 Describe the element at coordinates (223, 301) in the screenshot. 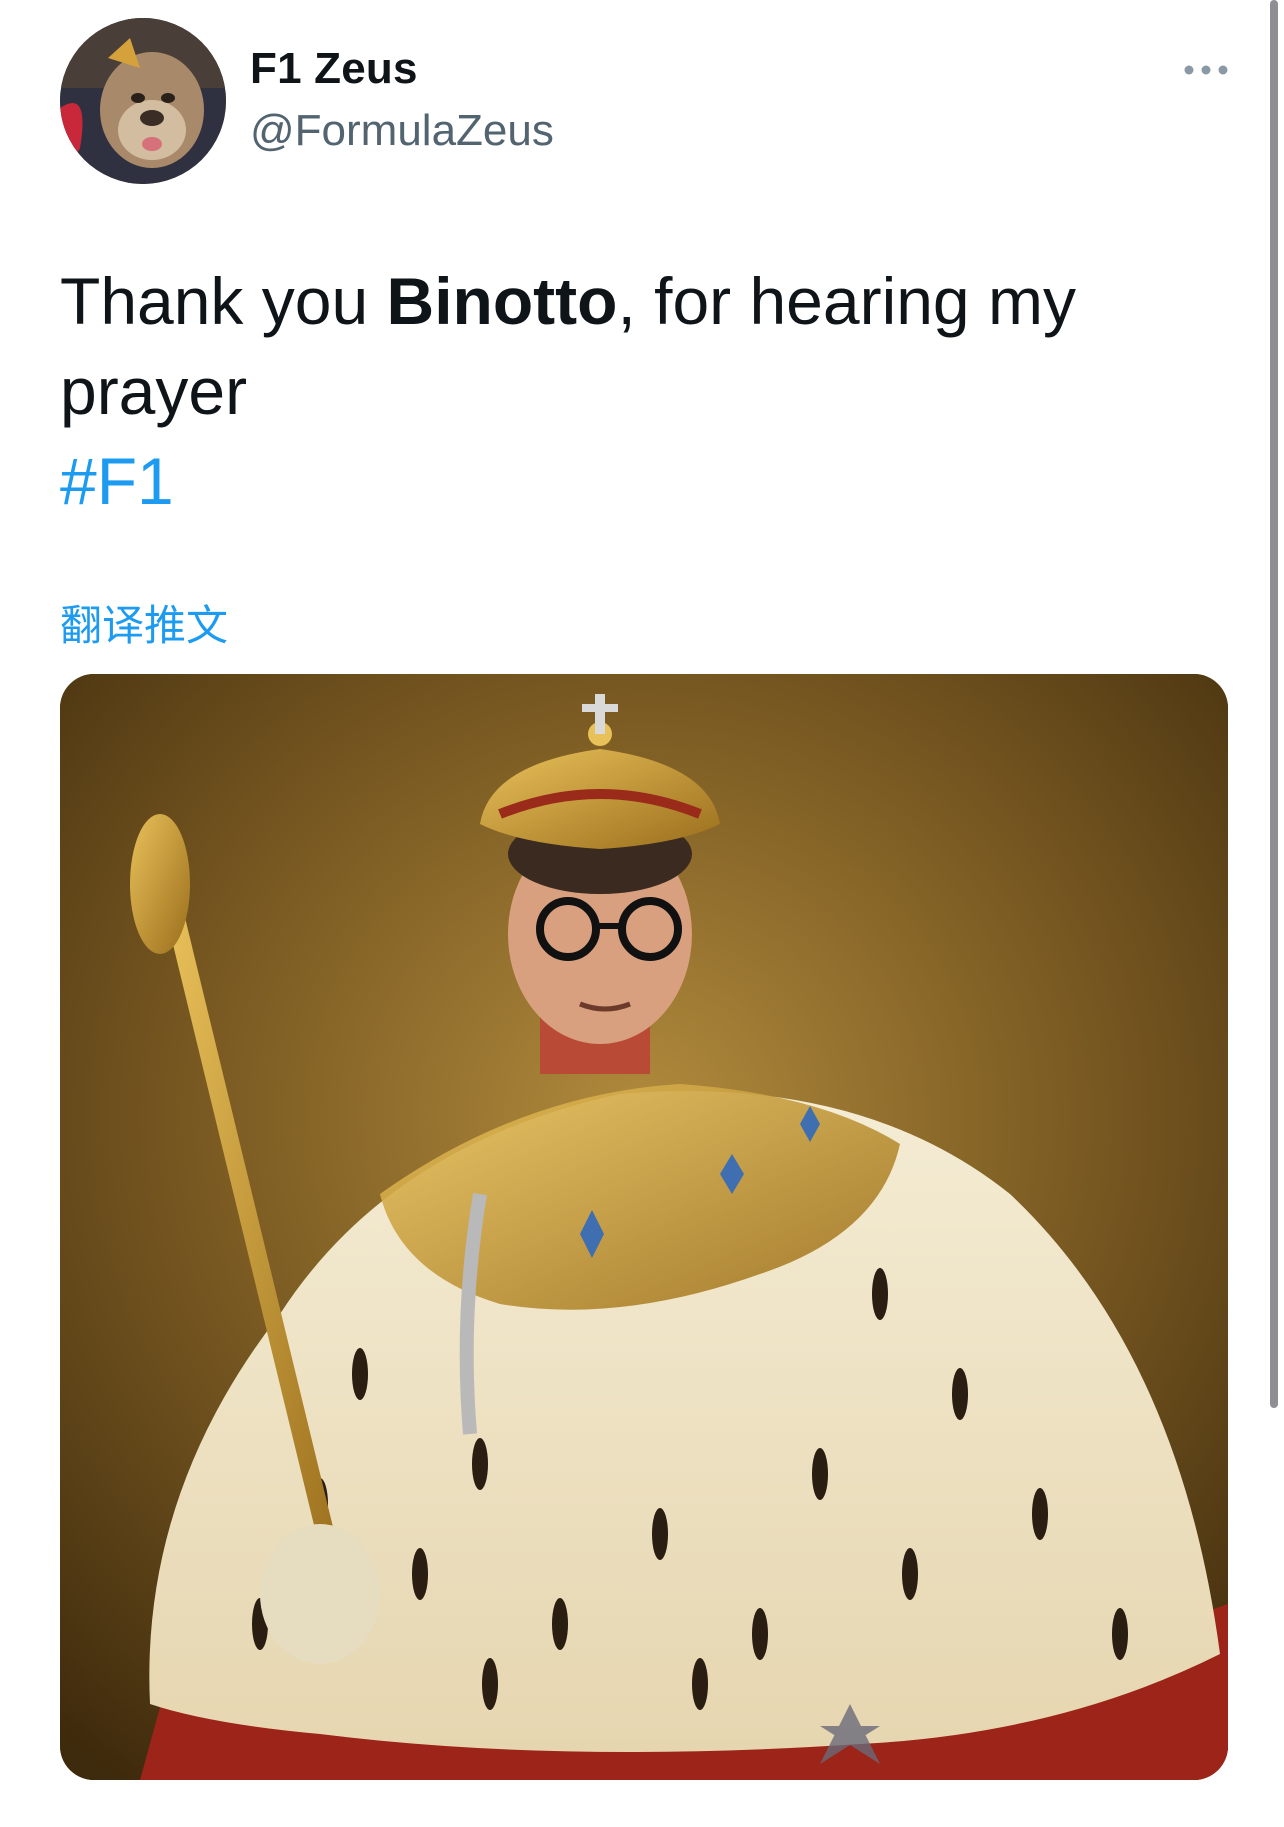

I see `tweet-text-part: Thank you` at that location.